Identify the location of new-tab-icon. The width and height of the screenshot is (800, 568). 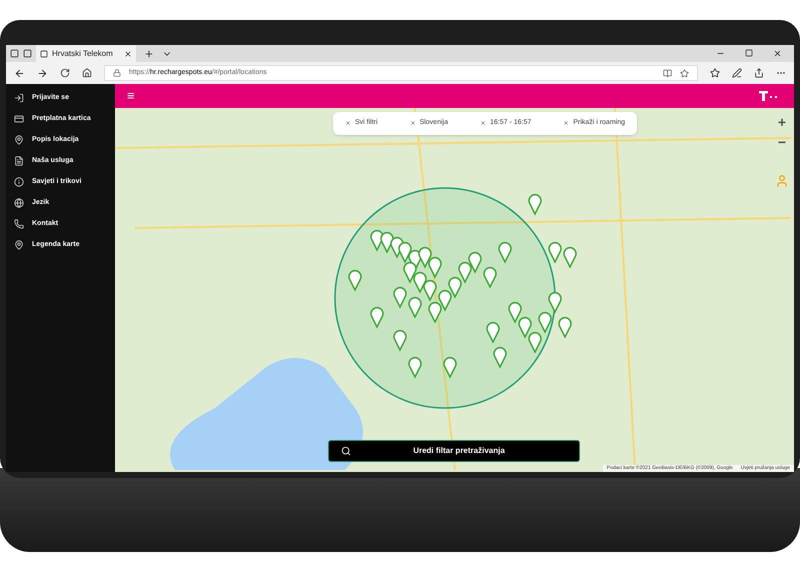
(149, 53).